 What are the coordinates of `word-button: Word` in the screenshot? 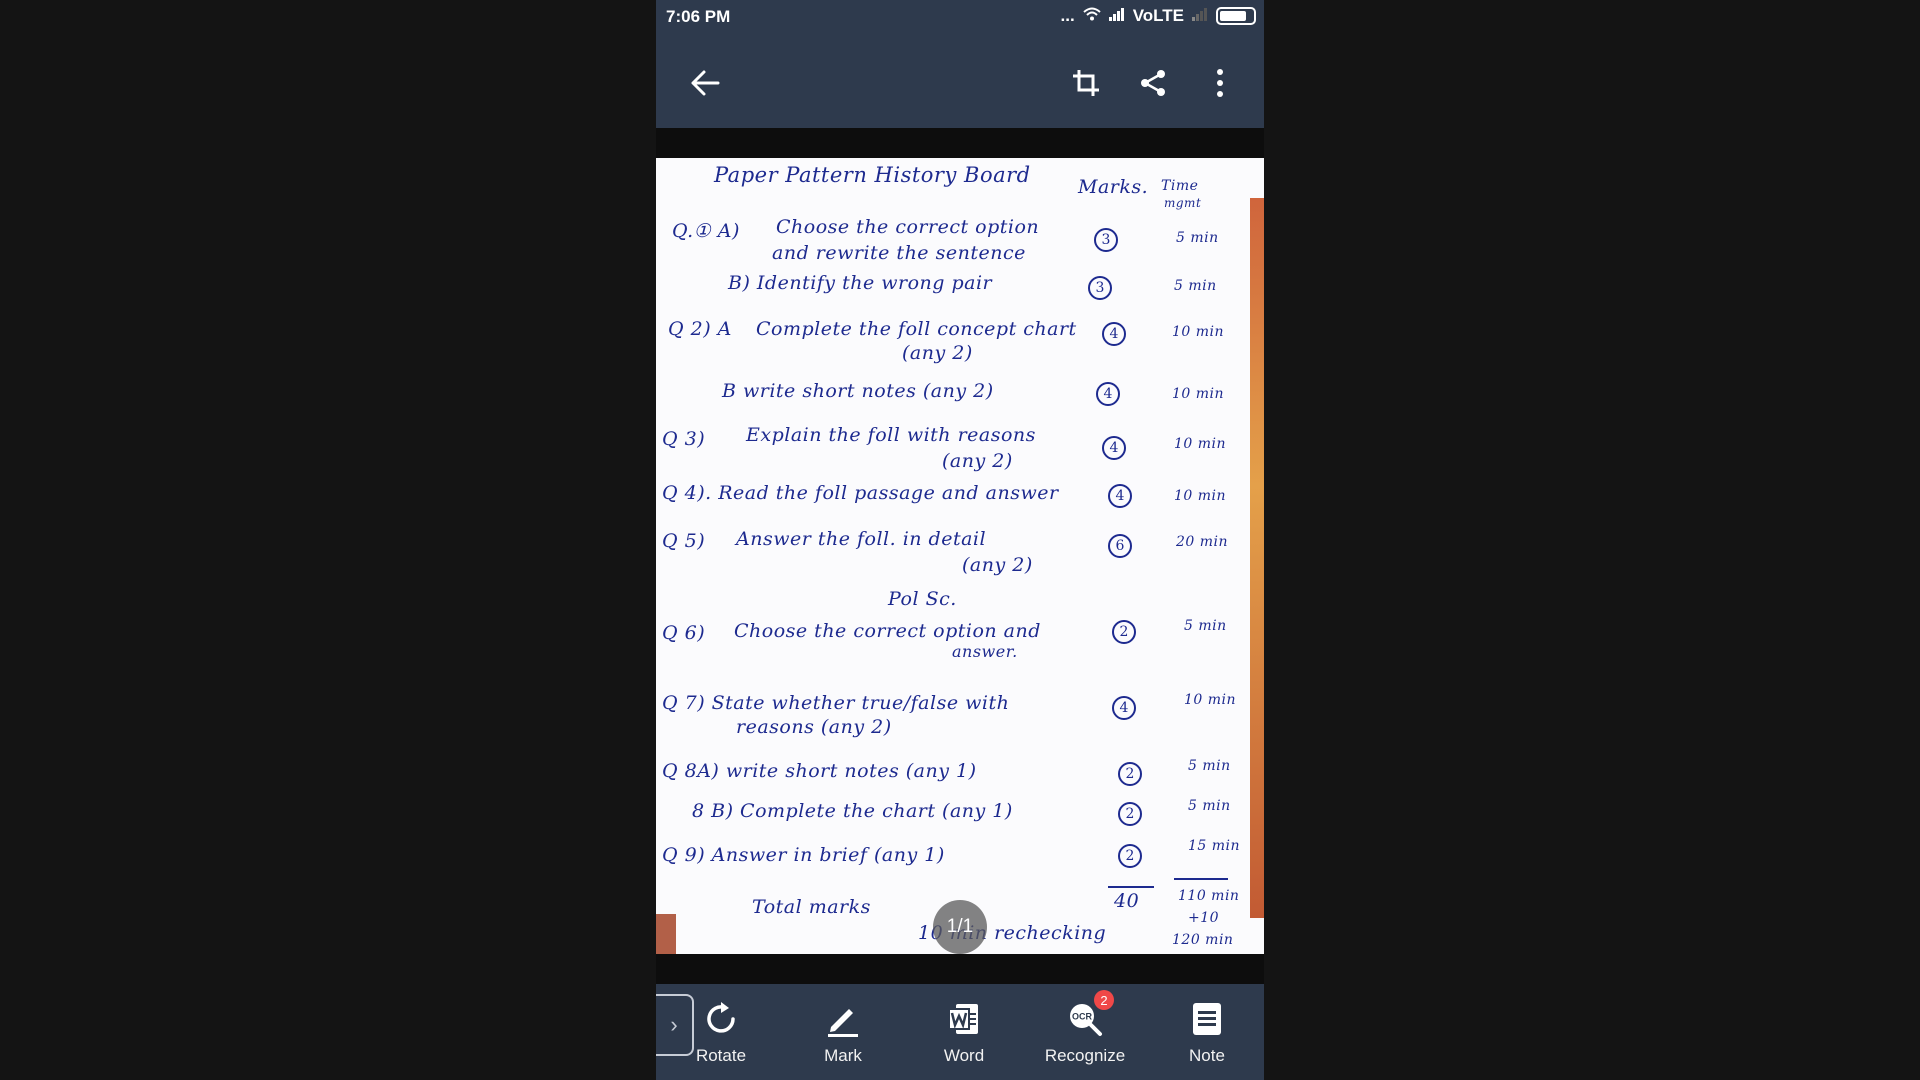 It's located at (964, 1038).